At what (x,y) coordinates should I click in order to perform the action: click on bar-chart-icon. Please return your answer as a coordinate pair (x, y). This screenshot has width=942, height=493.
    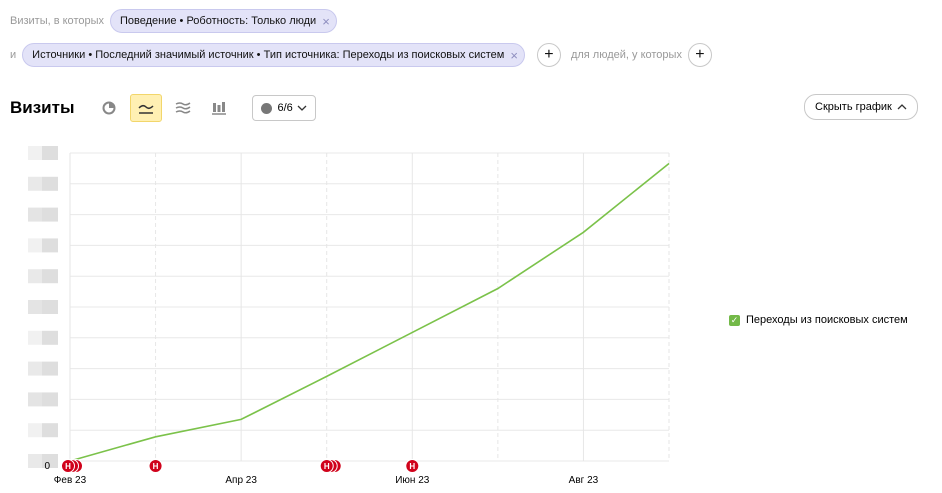
    Looking at the image, I should click on (219, 108).